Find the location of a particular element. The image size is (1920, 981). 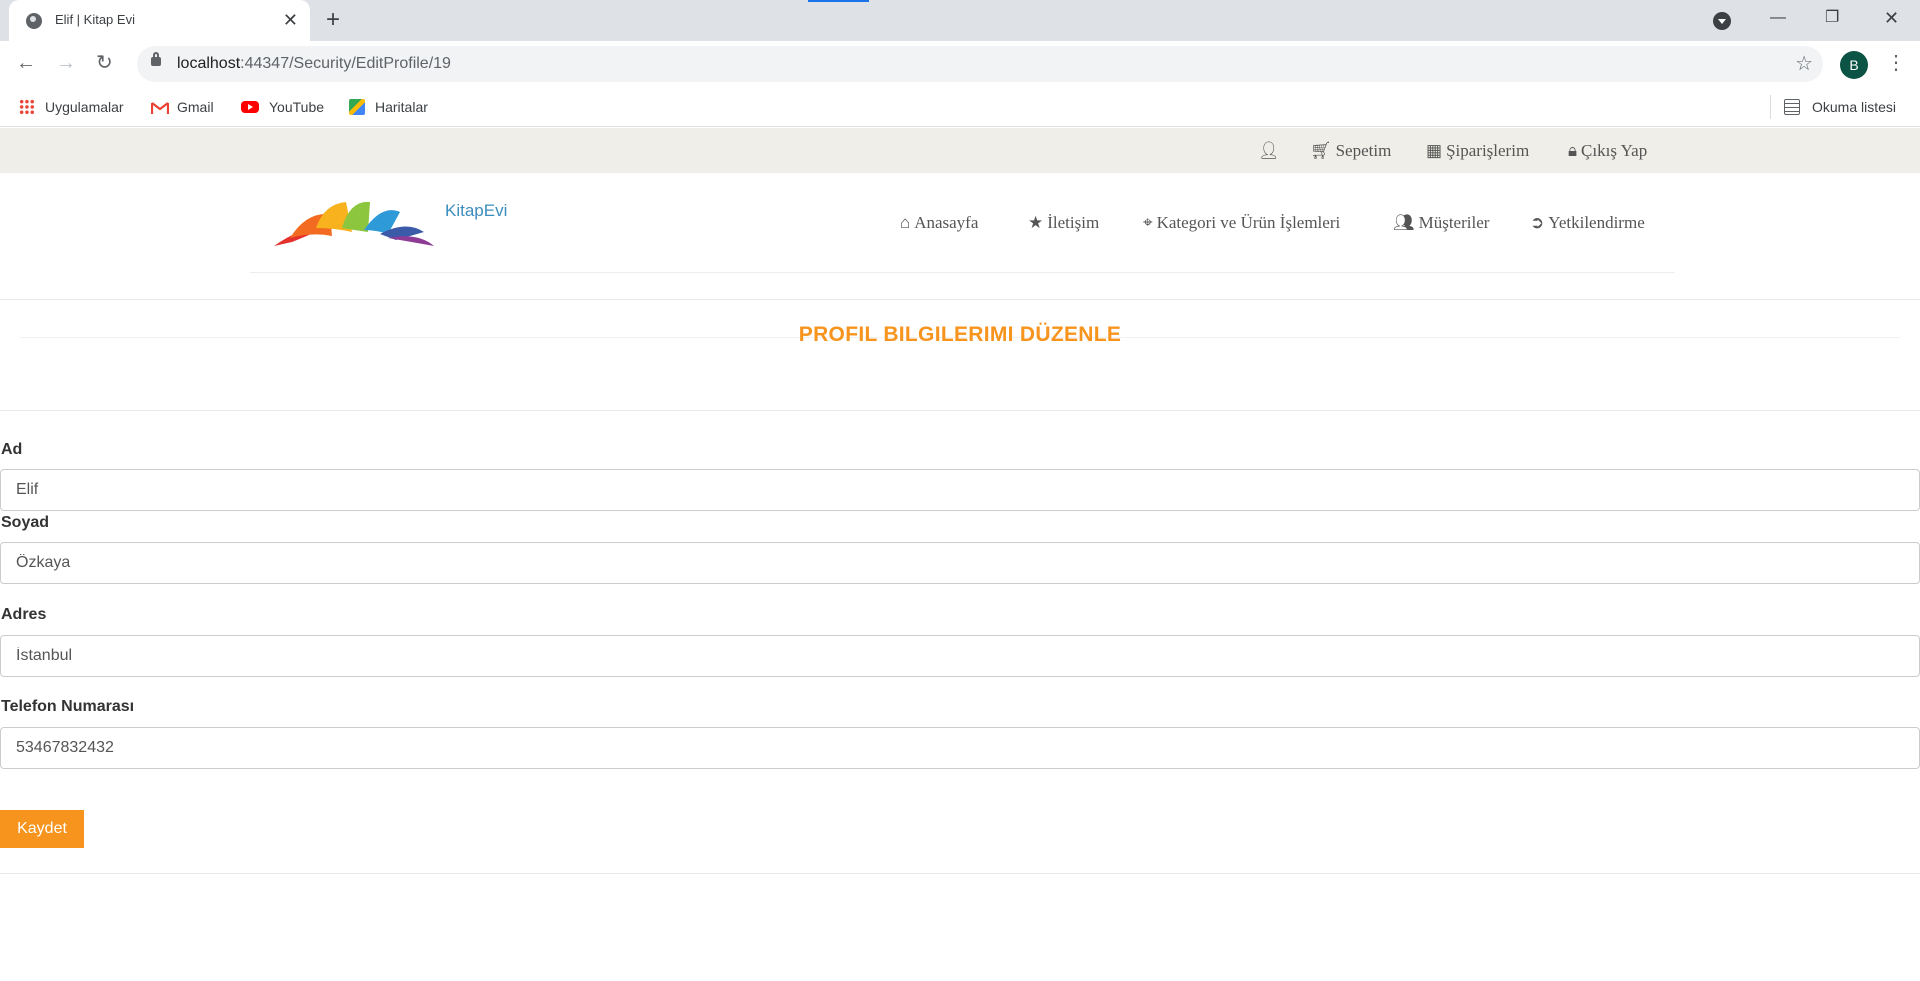

home-icon: ⌂ is located at coordinates (905, 222).